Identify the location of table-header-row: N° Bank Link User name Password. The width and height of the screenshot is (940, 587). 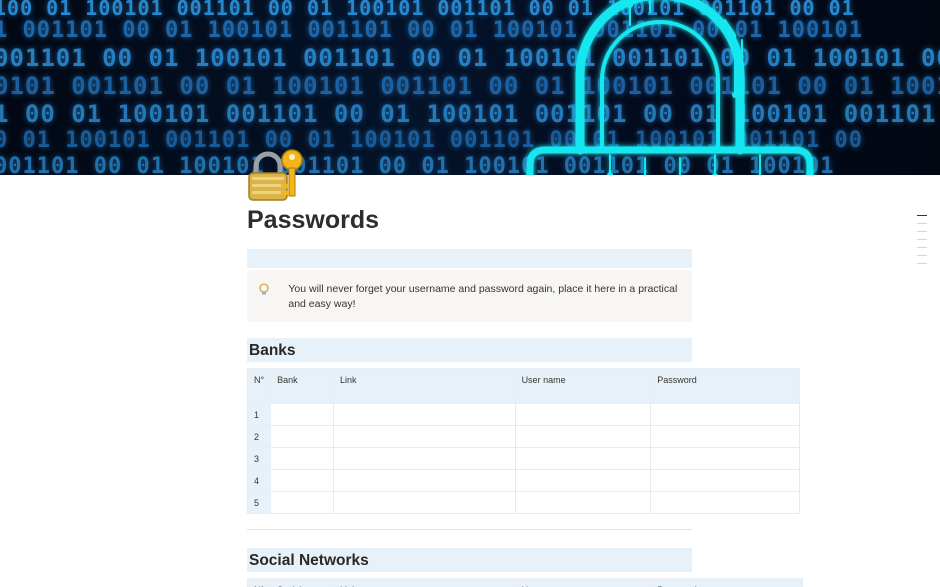
(523, 386).